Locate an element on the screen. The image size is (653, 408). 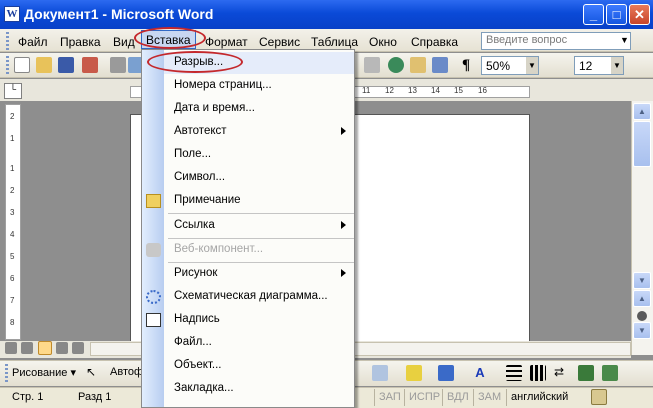
menu-item-reference: Ссылка is located at coordinates (259, 226).